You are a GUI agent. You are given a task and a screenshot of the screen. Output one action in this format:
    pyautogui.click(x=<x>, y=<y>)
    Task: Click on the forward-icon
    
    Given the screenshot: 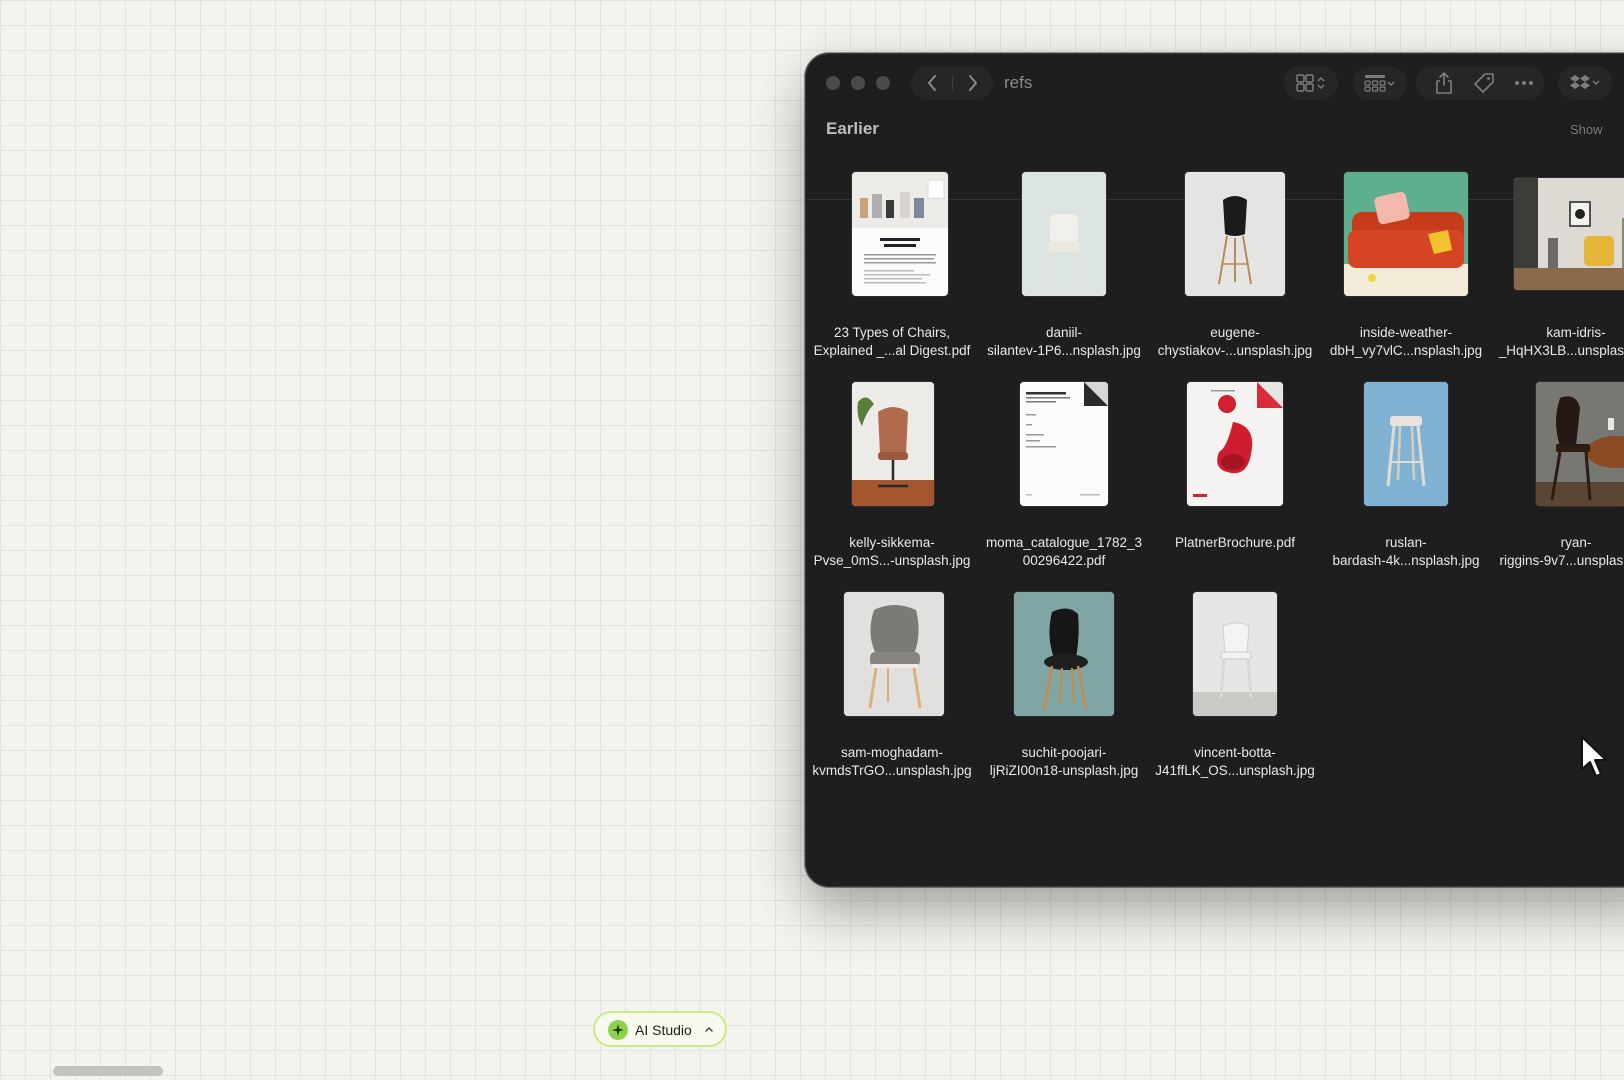 What is the action you would take?
    pyautogui.click(x=972, y=83)
    